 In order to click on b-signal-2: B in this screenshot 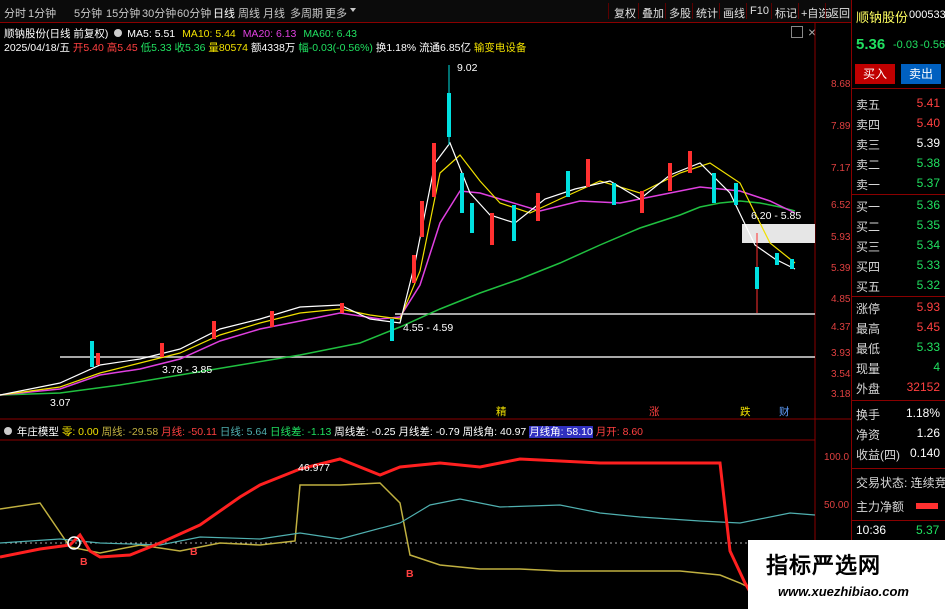, I will do `click(194, 552)`.